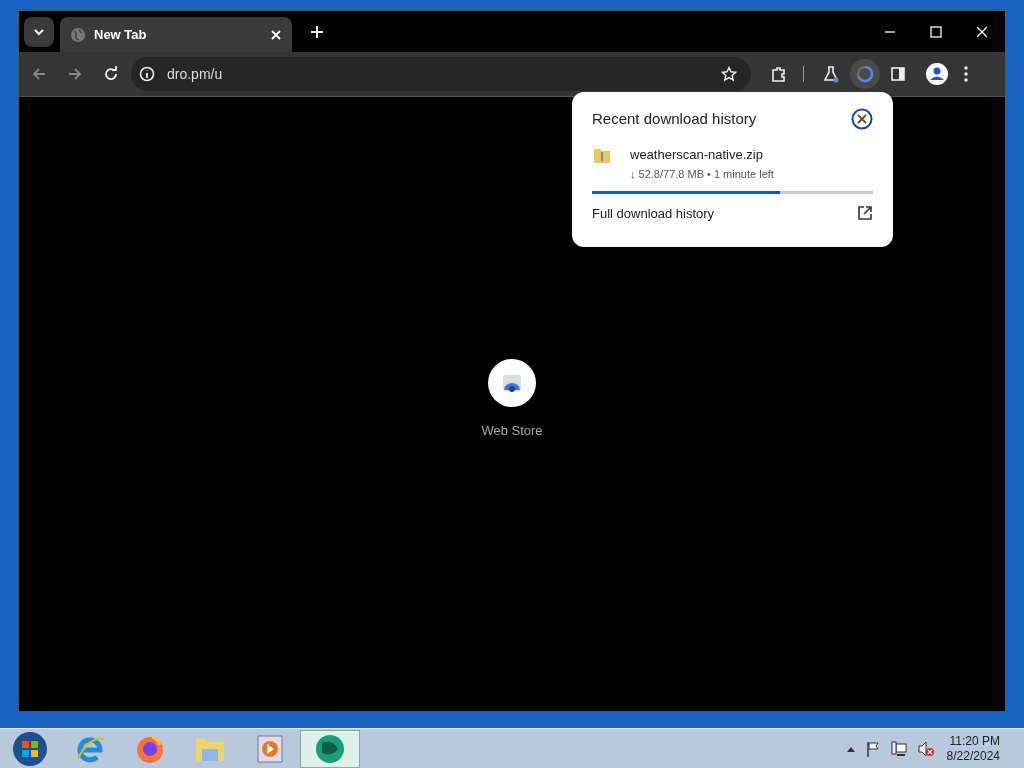  What do you see at coordinates (270, 748) in the screenshot?
I see `play-button-icon` at bounding box center [270, 748].